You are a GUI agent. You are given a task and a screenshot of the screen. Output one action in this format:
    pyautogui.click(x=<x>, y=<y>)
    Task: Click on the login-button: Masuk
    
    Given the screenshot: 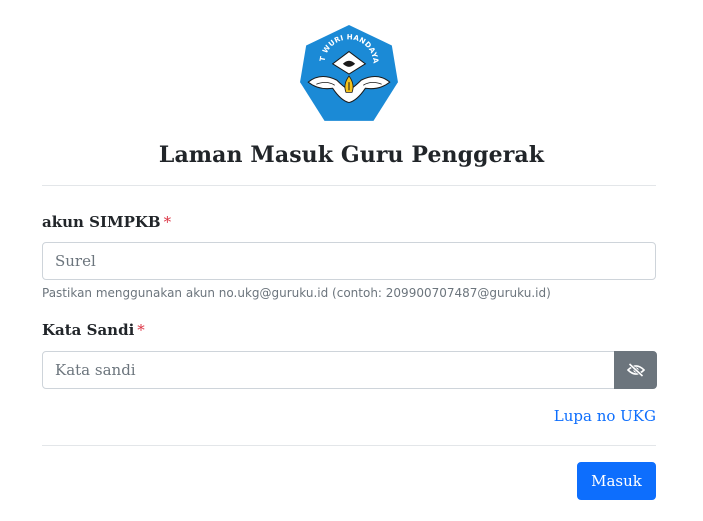 What is the action you would take?
    pyautogui.click(x=616, y=481)
    